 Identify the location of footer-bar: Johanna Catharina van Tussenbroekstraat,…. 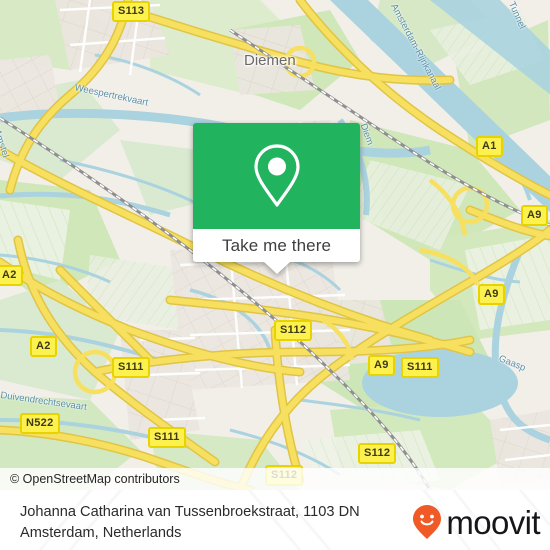
(275, 520).